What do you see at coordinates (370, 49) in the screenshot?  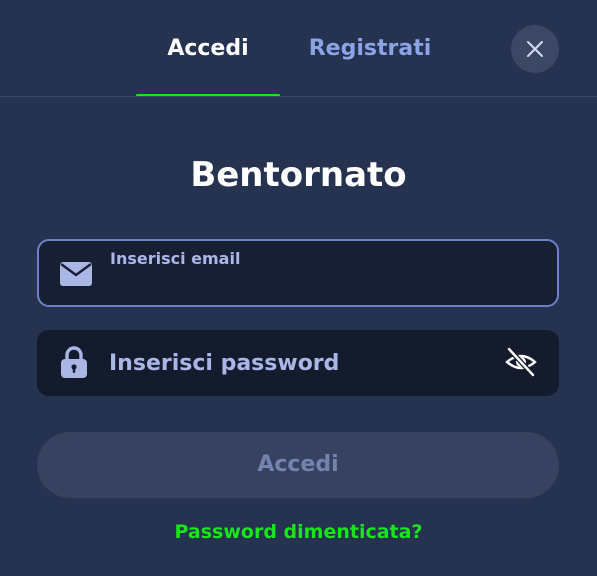 I see `tab-register: Registrati` at bounding box center [370, 49].